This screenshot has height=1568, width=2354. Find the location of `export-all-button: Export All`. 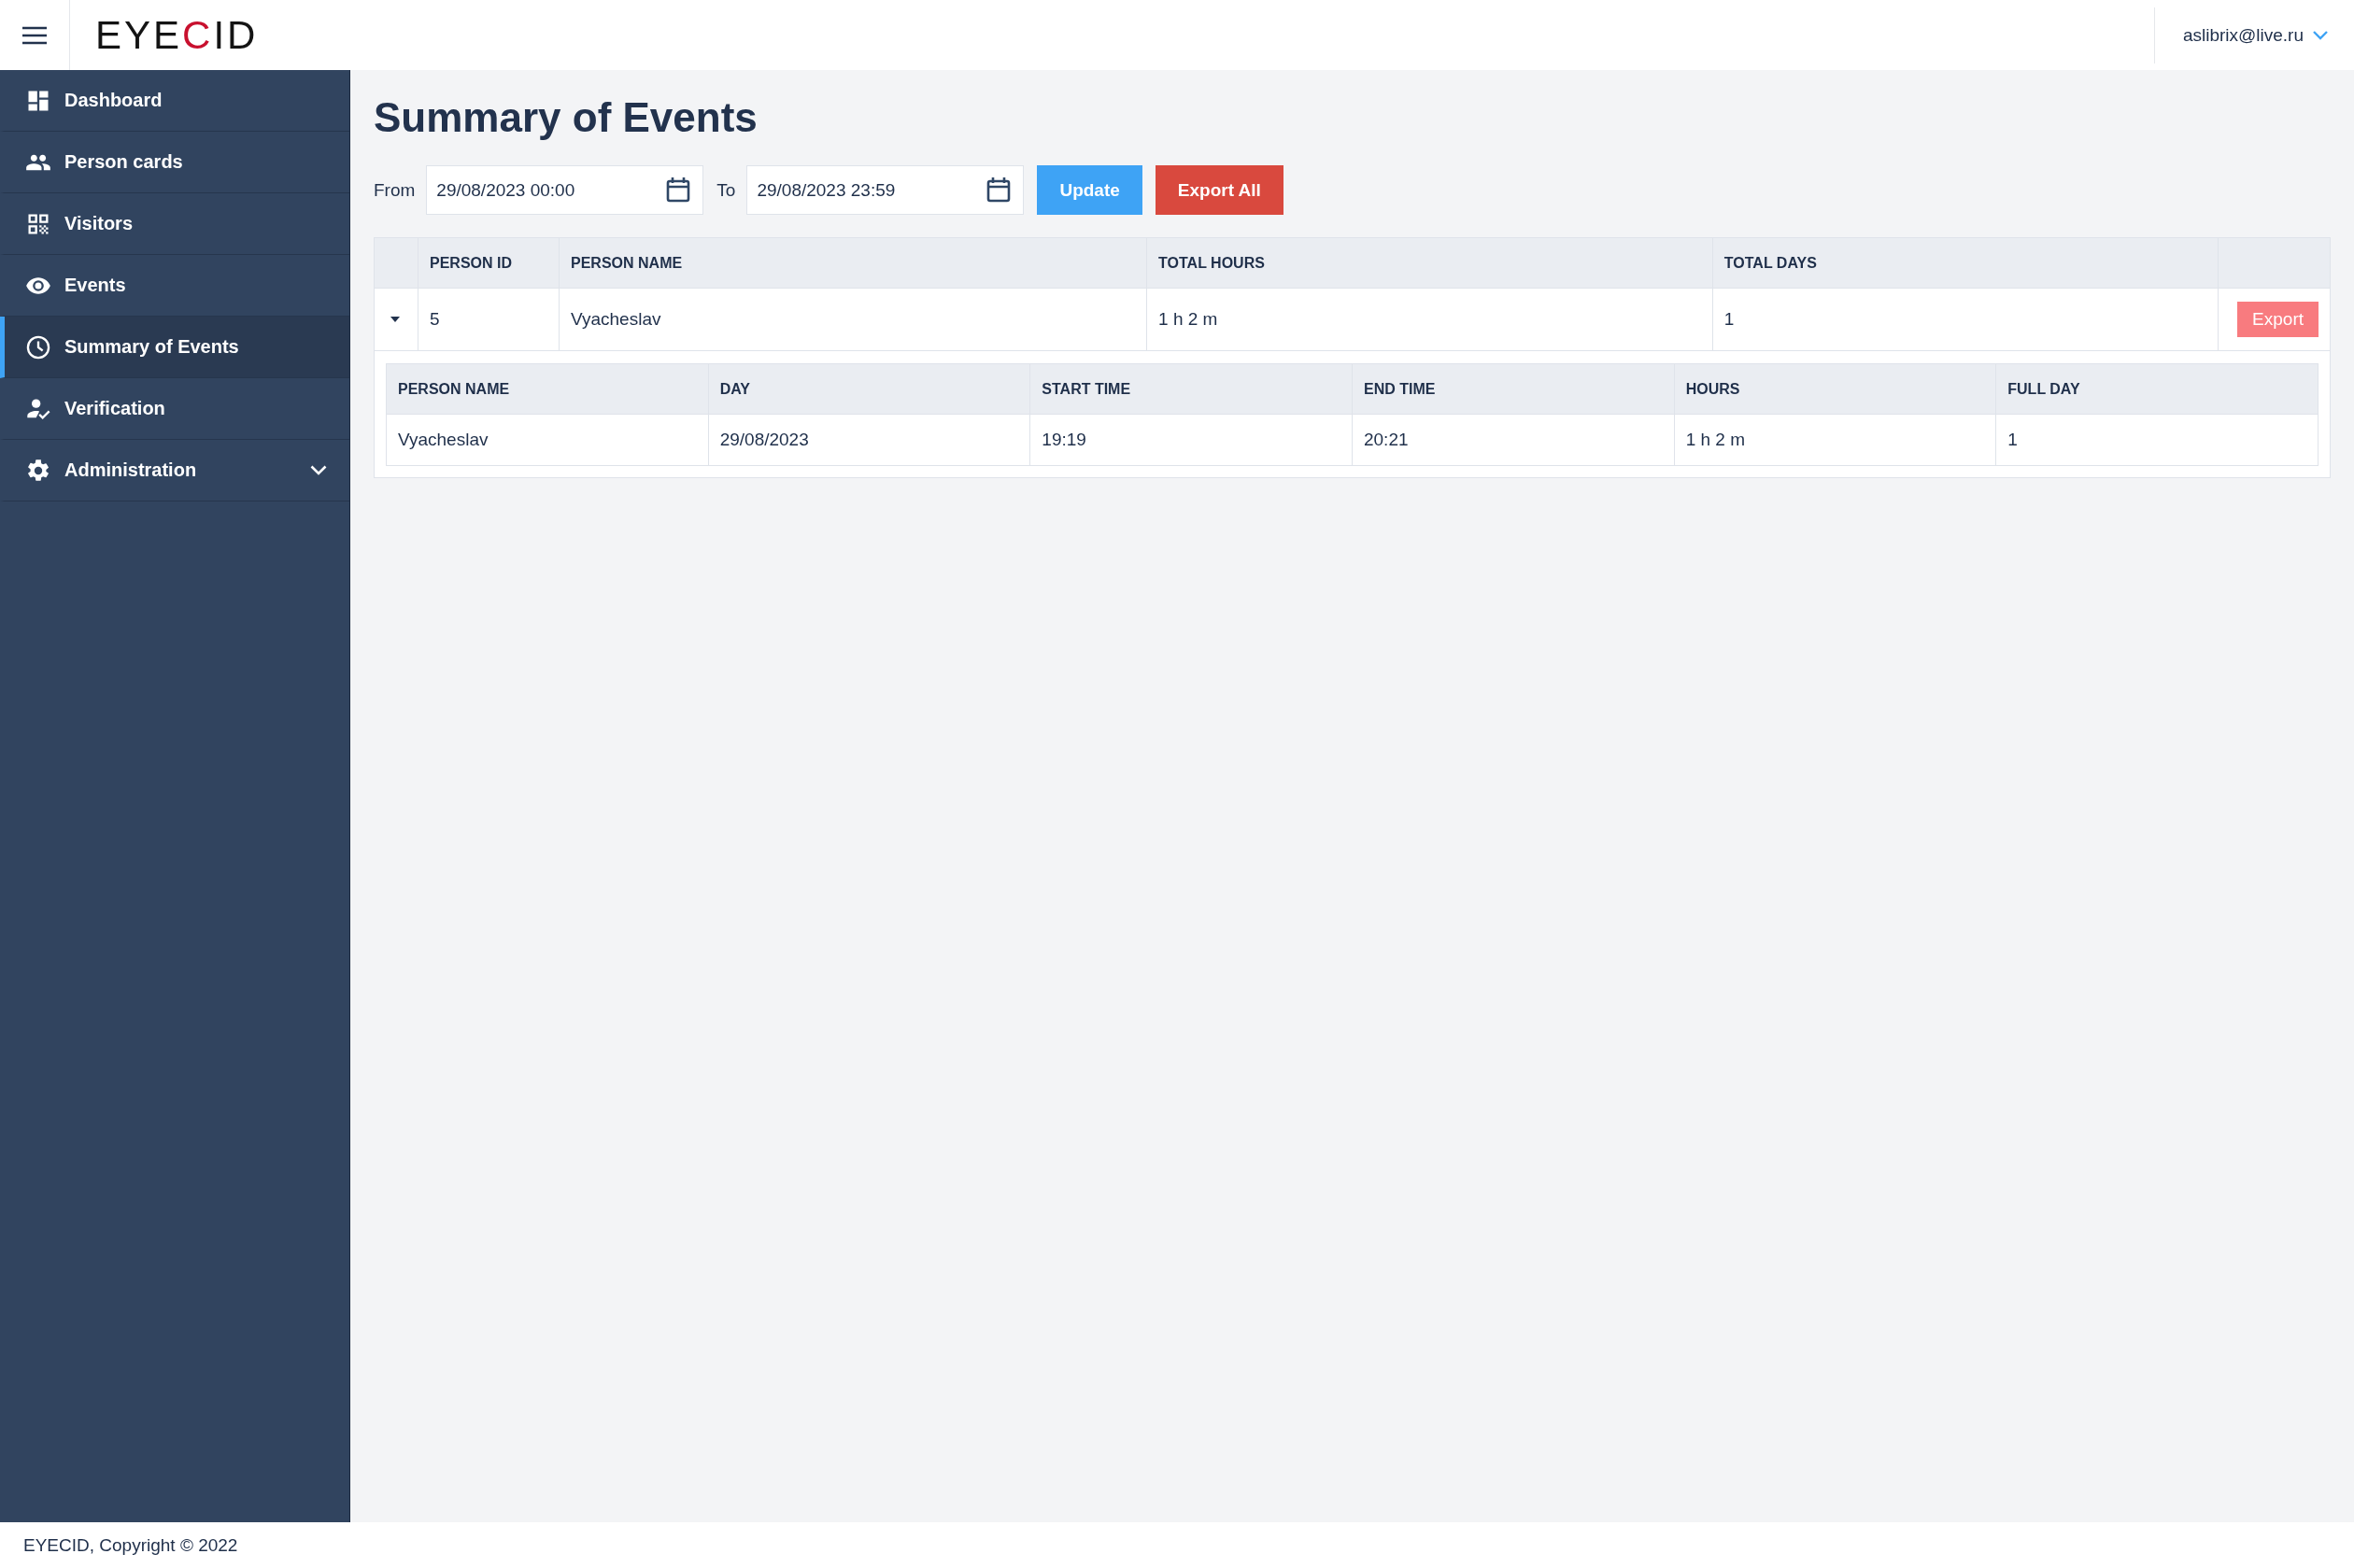

export-all-button: Export All is located at coordinates (1219, 190).